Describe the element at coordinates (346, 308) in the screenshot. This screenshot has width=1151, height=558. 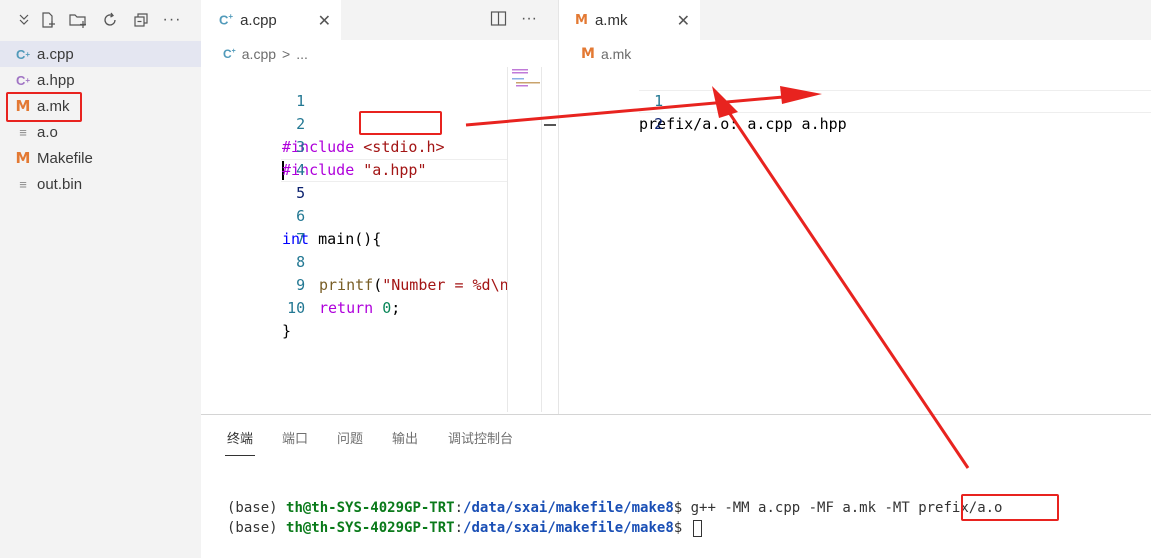
I see `code-token: return` at that location.